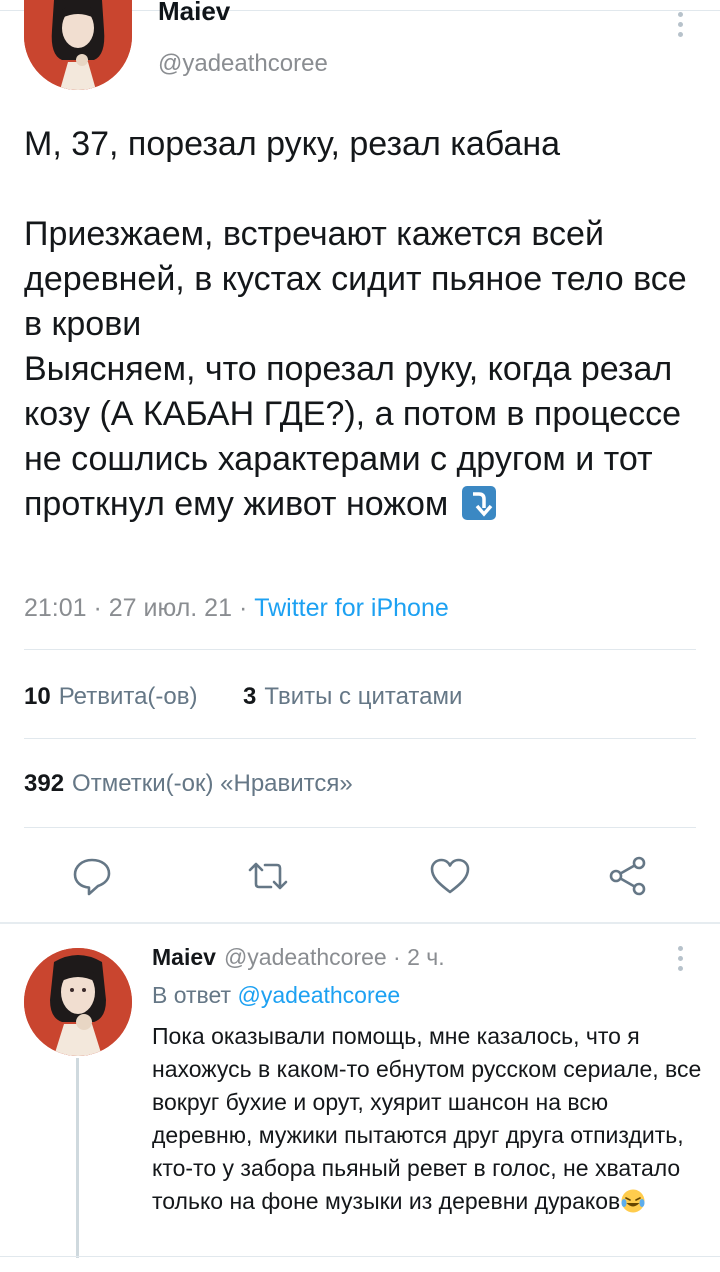  Describe the element at coordinates (305, 957) in the screenshot. I see `reply-author-handle: @yadeathcoree` at that location.